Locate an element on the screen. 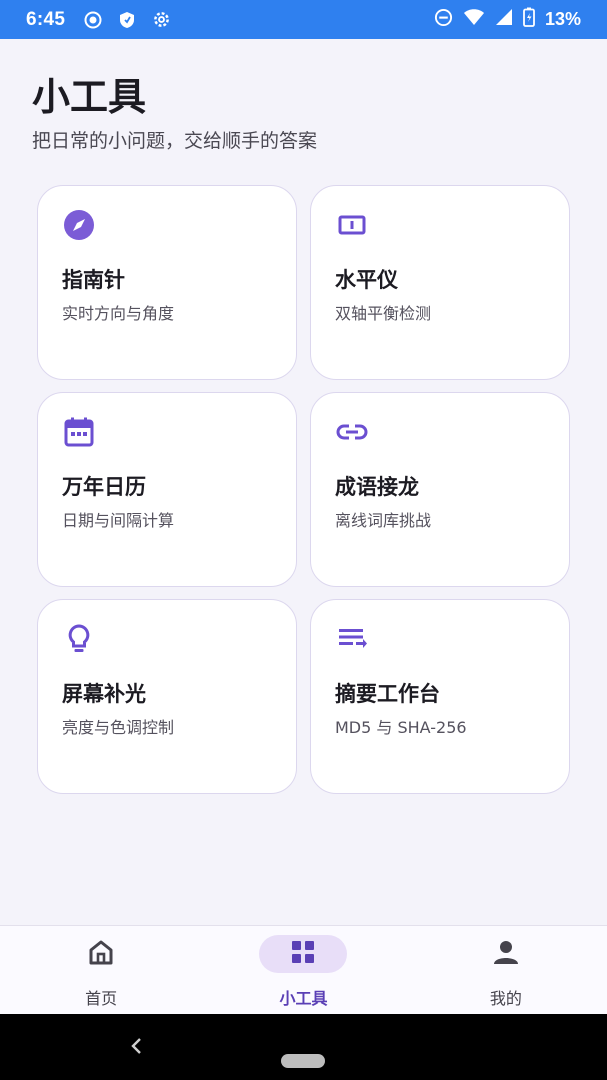 The width and height of the screenshot is (607, 1080). nav-label: 小工具 is located at coordinates (303, 998).